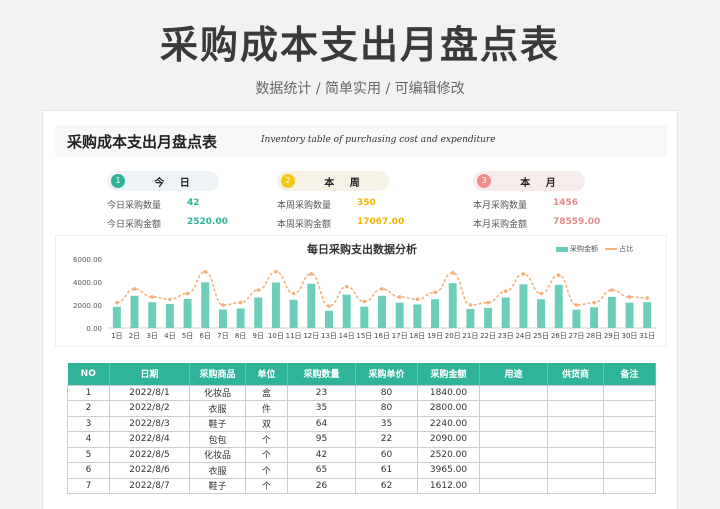 This screenshot has height=509, width=720. What do you see at coordinates (321, 374) in the screenshot?
I see `column-header: 采购数量` at bounding box center [321, 374].